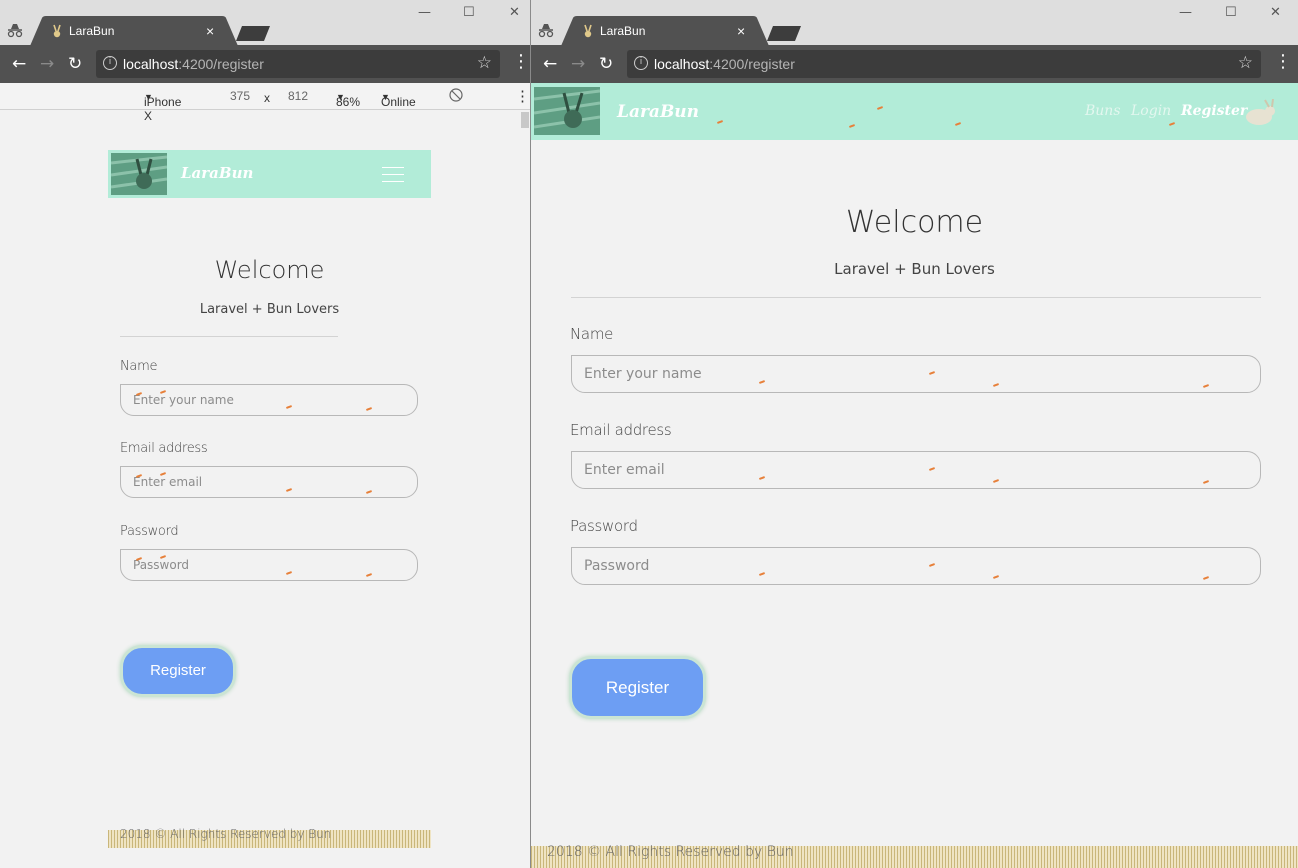  What do you see at coordinates (1151, 111) in the screenshot?
I see `nav-link-login: Login` at bounding box center [1151, 111].